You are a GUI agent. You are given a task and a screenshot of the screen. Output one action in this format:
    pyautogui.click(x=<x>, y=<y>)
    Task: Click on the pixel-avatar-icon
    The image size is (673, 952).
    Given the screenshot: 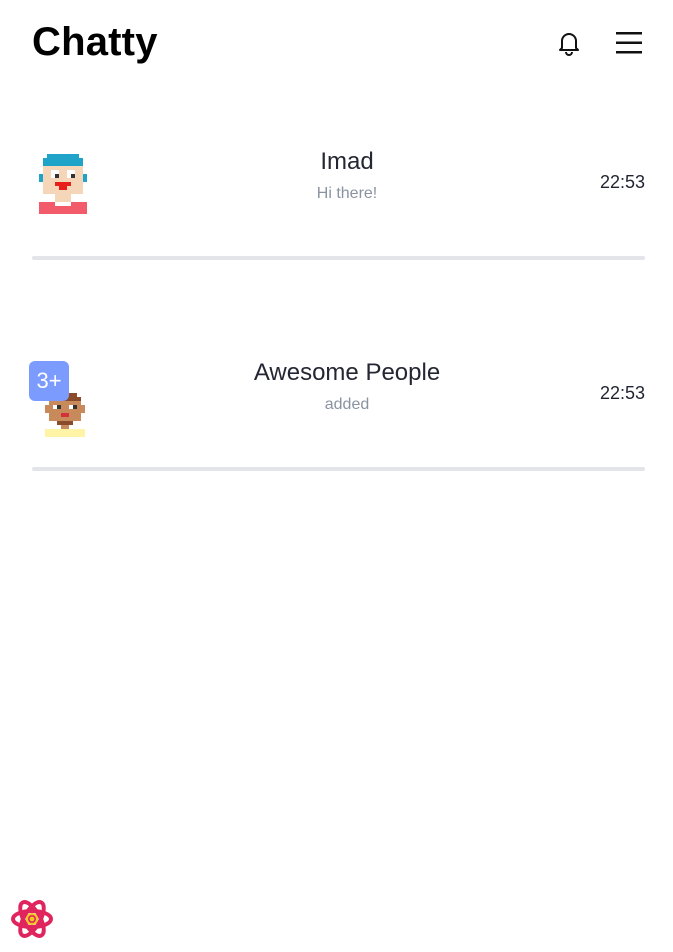 What is the action you would take?
    pyautogui.click(x=63, y=184)
    